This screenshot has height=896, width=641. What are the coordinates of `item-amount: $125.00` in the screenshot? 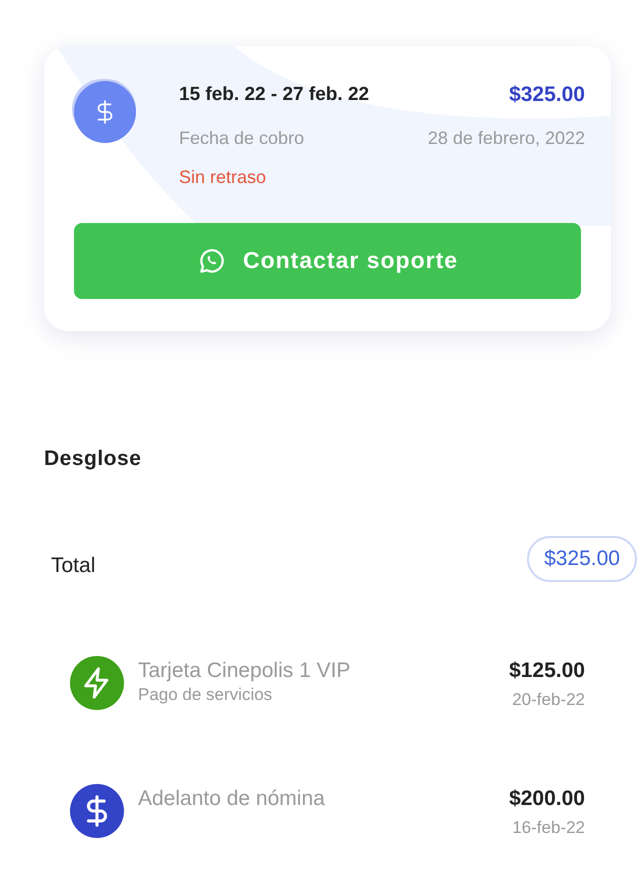 It's located at (547, 671).